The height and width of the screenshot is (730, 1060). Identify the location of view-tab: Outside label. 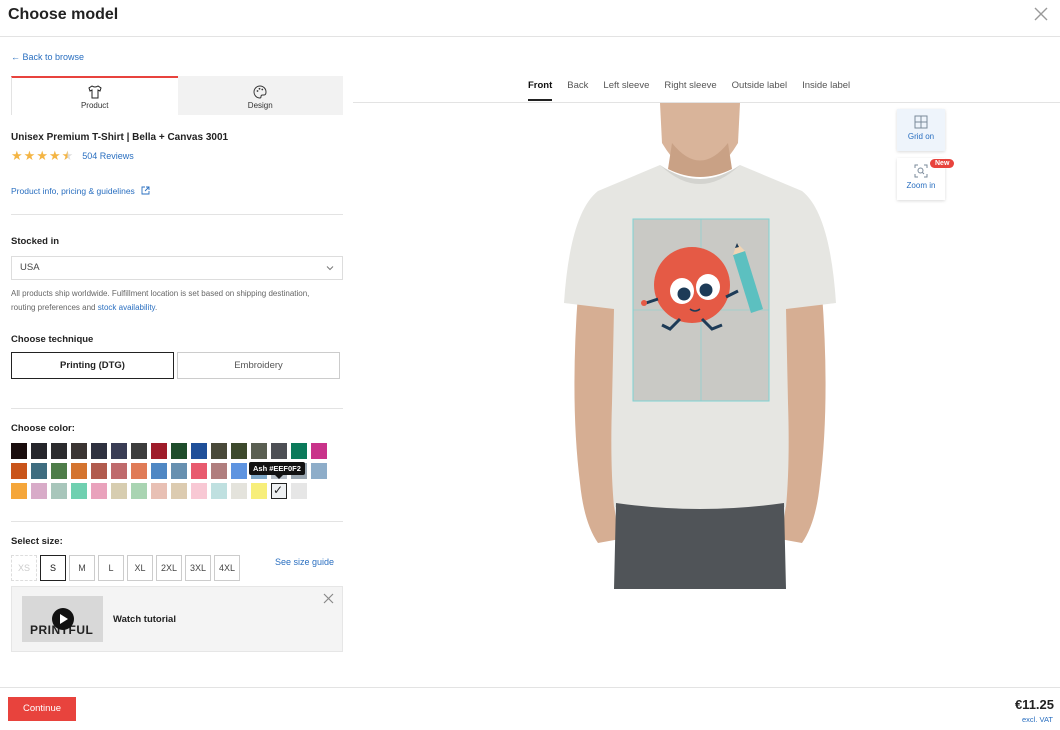
(759, 90).